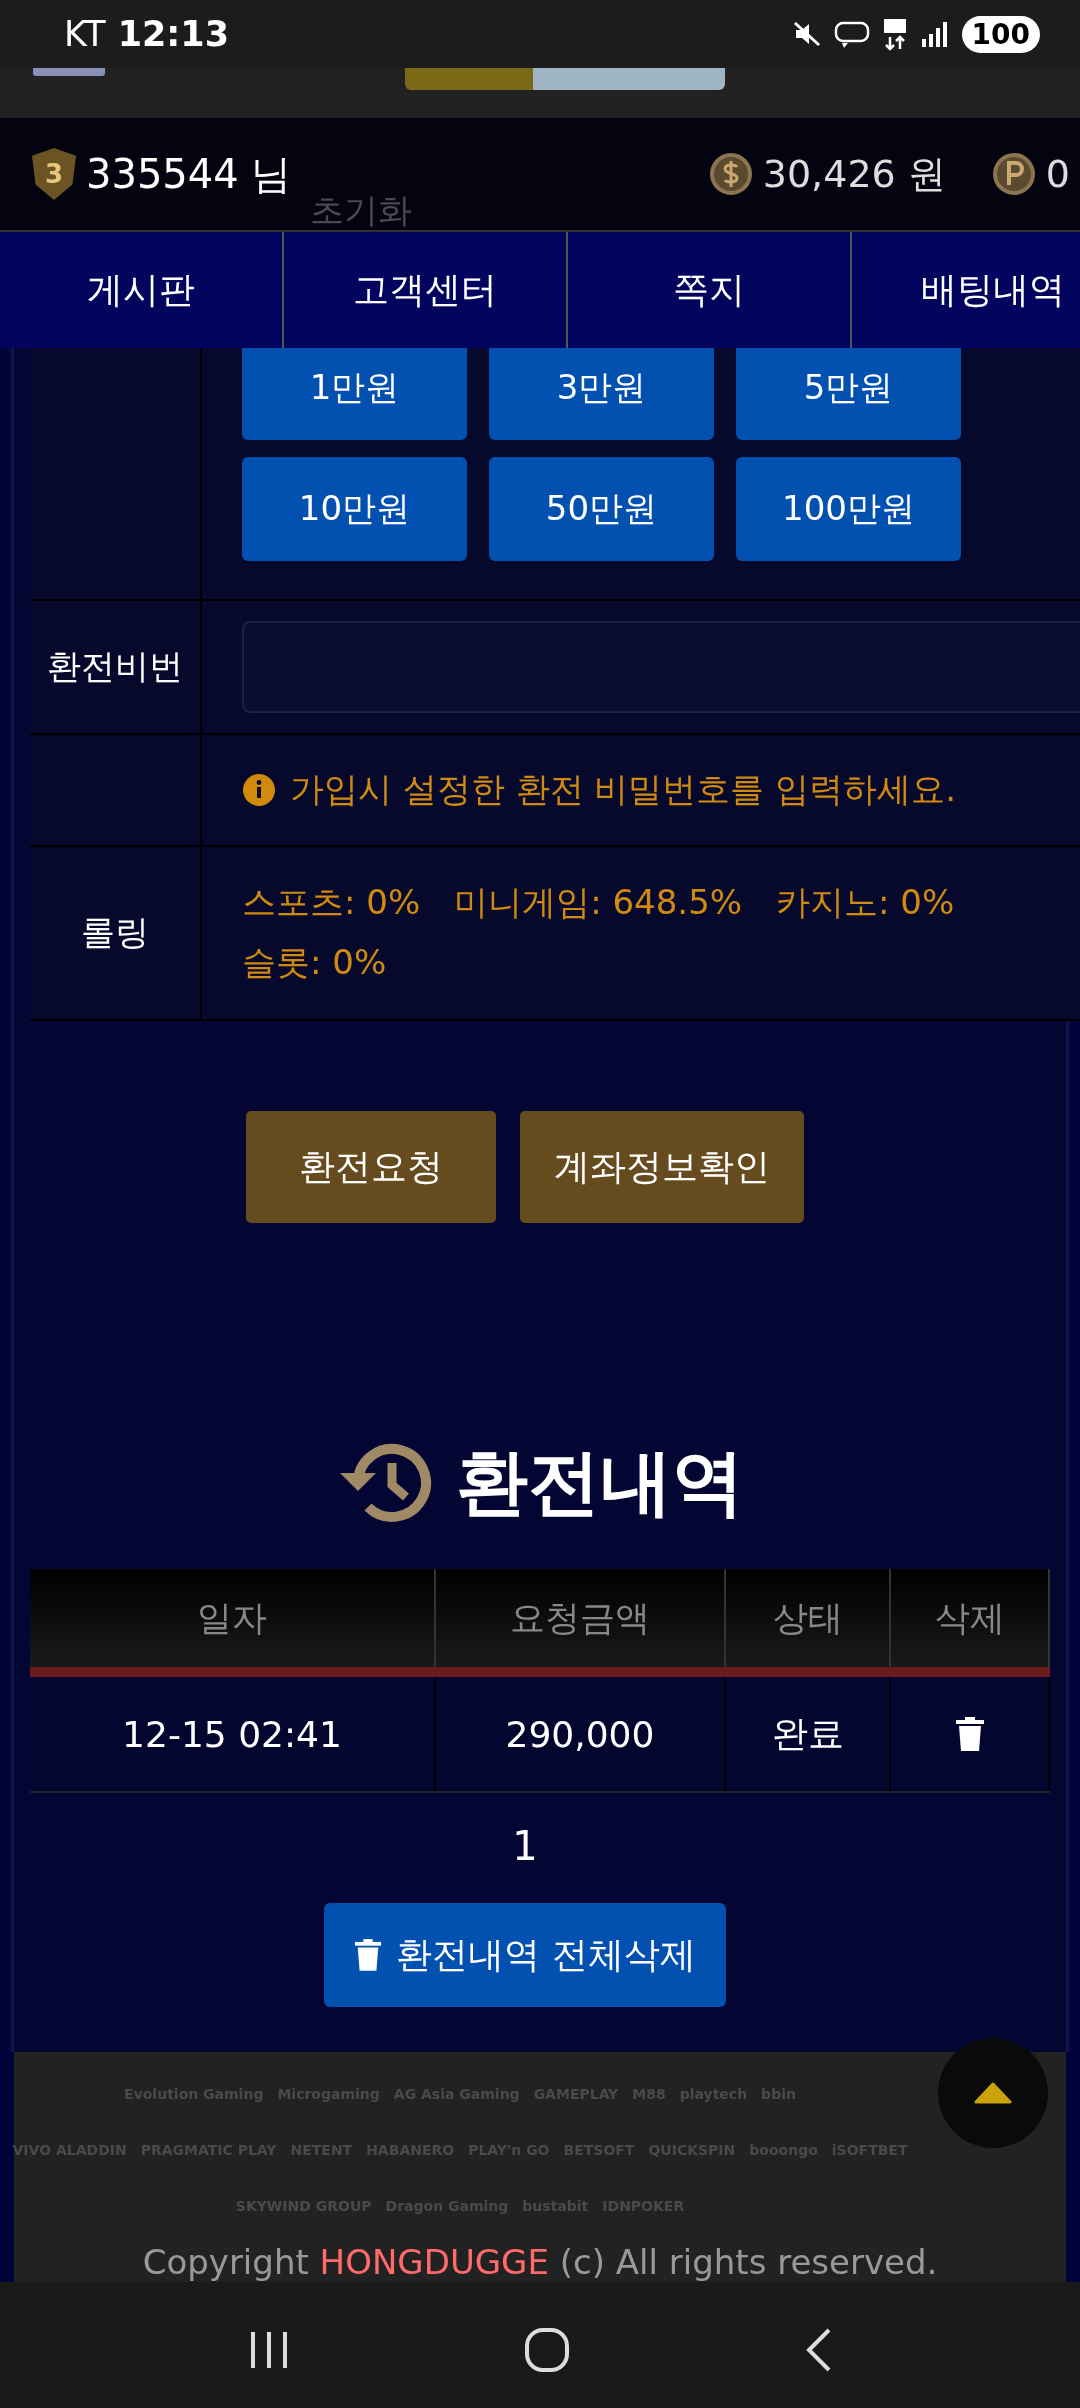  What do you see at coordinates (525, 1955) in the screenshot?
I see `delete-all-button: 환전내역 전체삭제` at bounding box center [525, 1955].